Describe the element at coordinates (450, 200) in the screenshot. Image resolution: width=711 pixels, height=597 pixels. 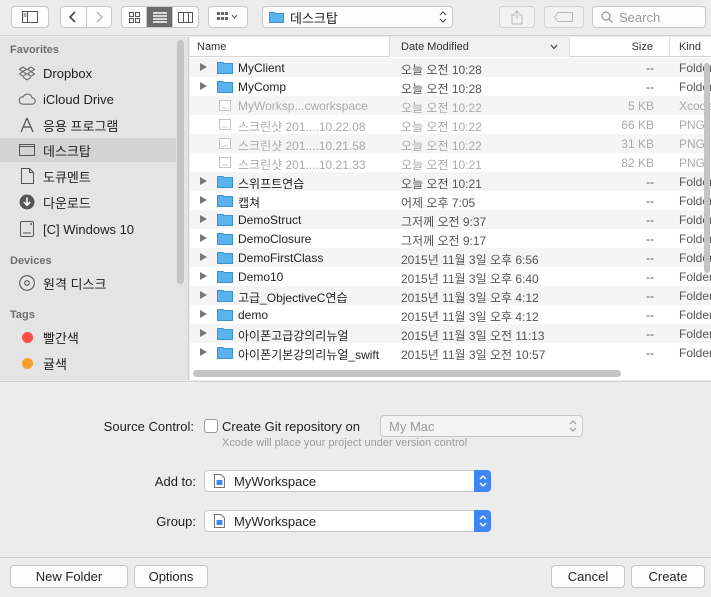
I see `table-row: 캡쳐 어제 오후 7:05 -- Folder` at that location.